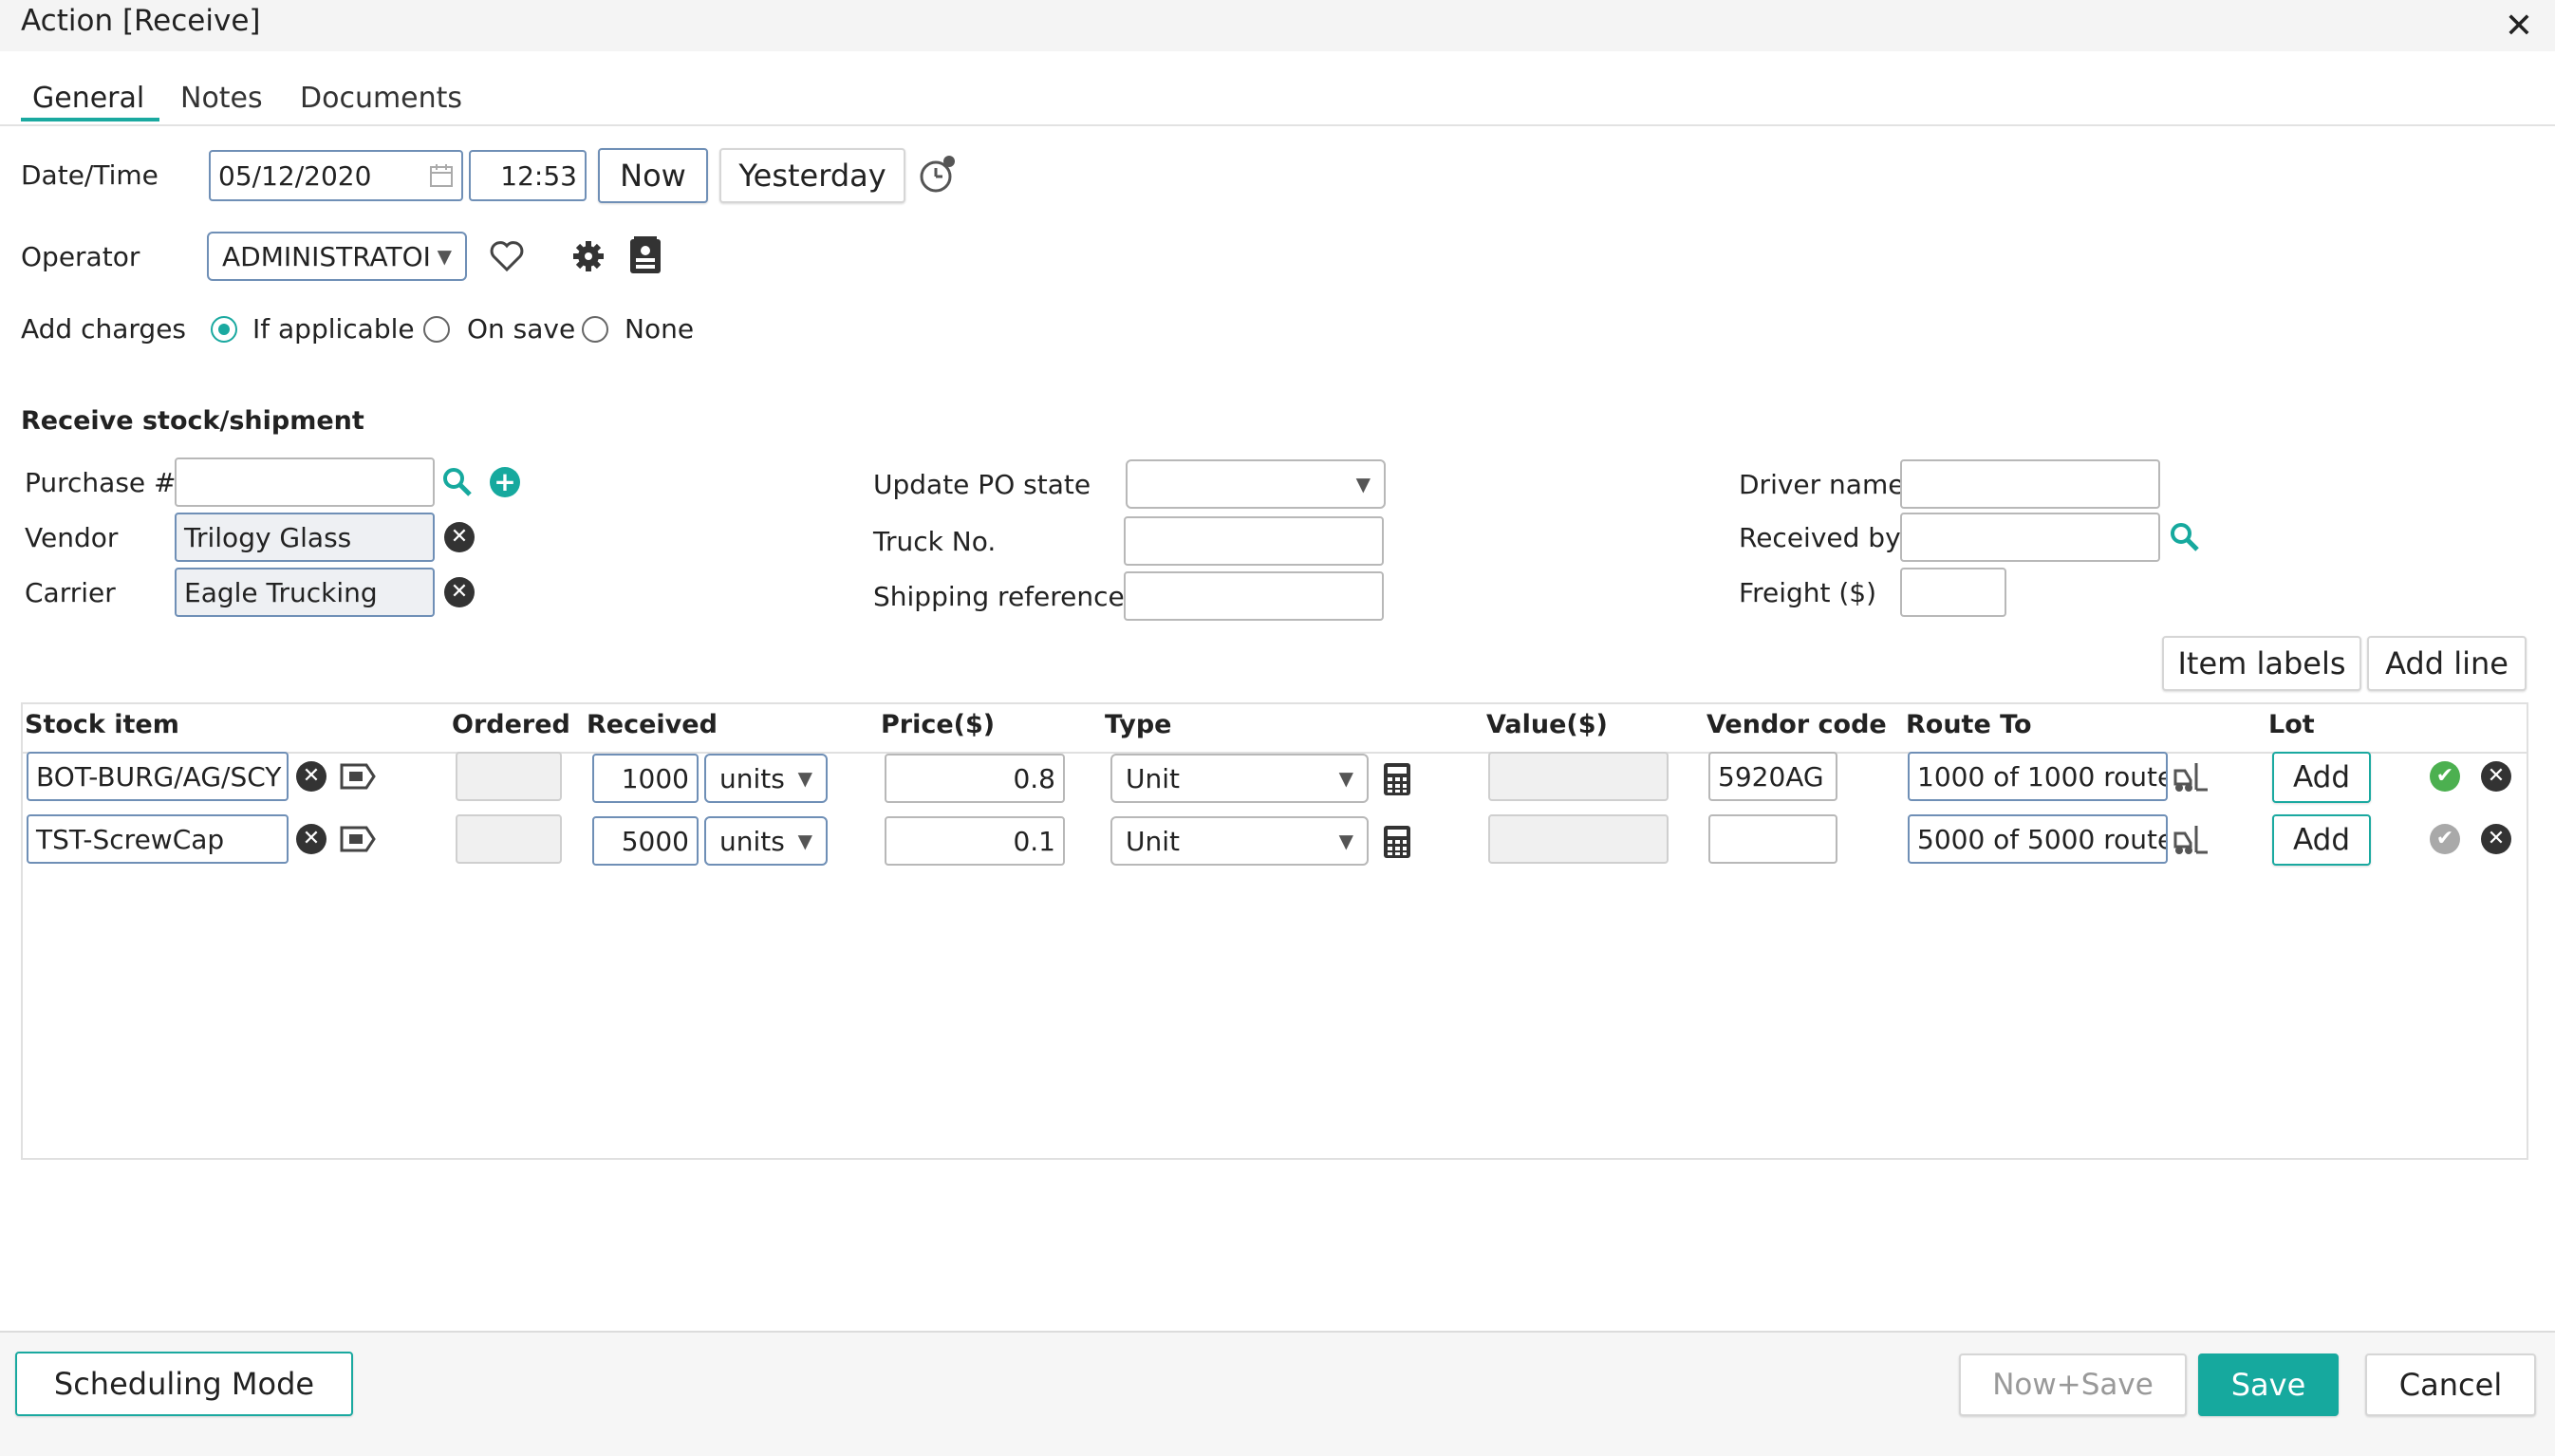 This screenshot has width=2555, height=1456. What do you see at coordinates (326, 256) in the screenshot?
I see `operator-value: ADMINISTRATOI` at bounding box center [326, 256].